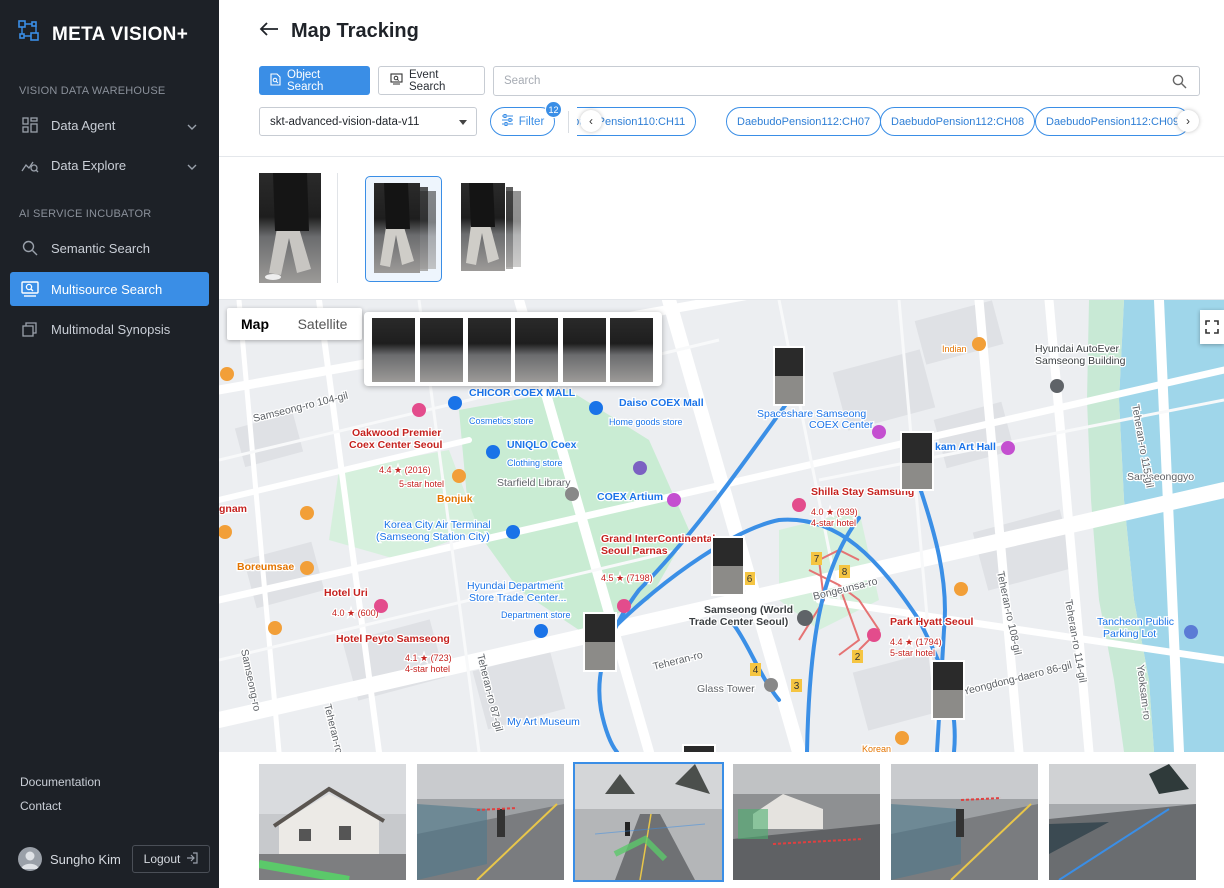 This screenshot has height=888, width=1224. I want to click on map-label: Samseong (World, so click(749, 610).